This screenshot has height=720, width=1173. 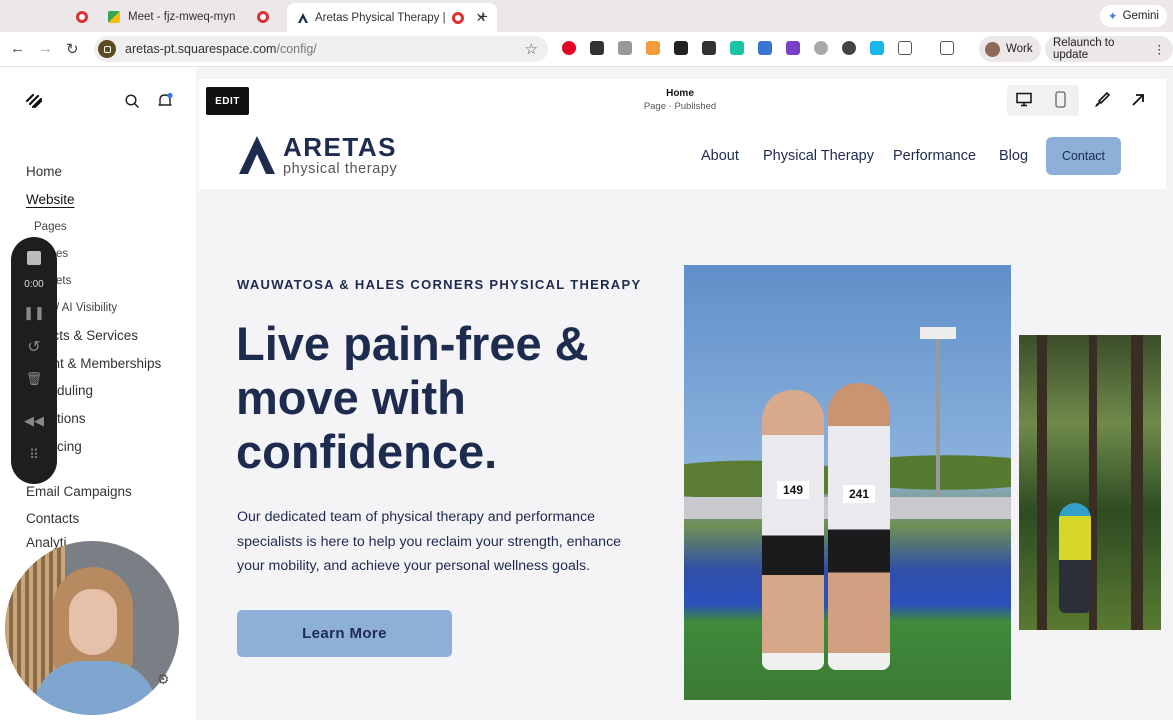 I want to click on page-title: Home, so click(x=680, y=93).